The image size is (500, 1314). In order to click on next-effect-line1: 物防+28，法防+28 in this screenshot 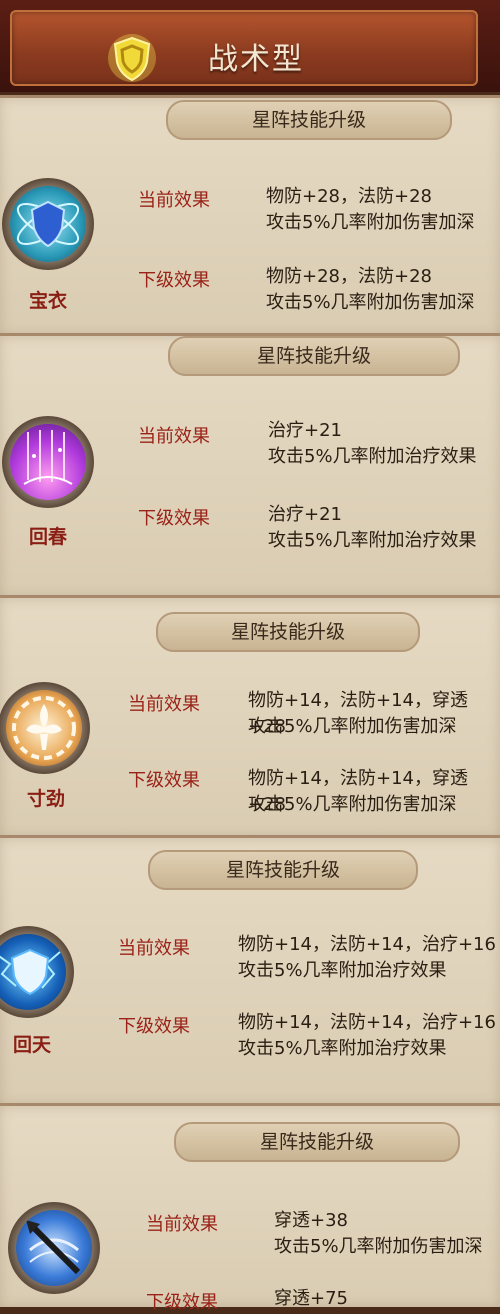, I will do `click(349, 276)`.